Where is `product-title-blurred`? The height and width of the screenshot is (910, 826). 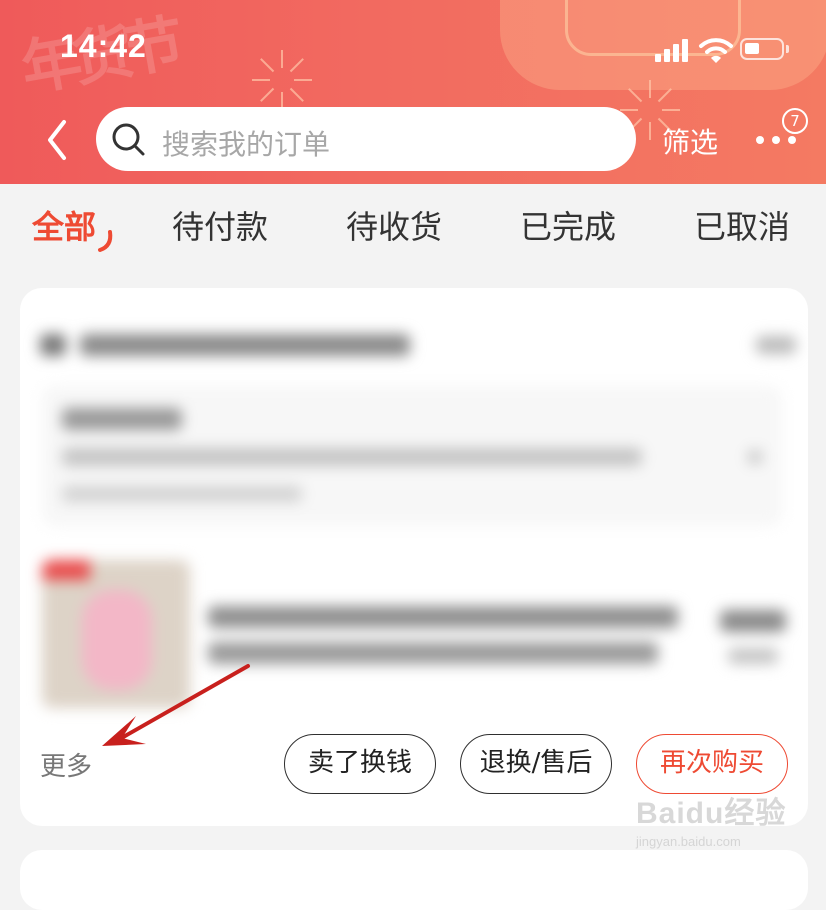
product-title-blurred is located at coordinates (448, 635).